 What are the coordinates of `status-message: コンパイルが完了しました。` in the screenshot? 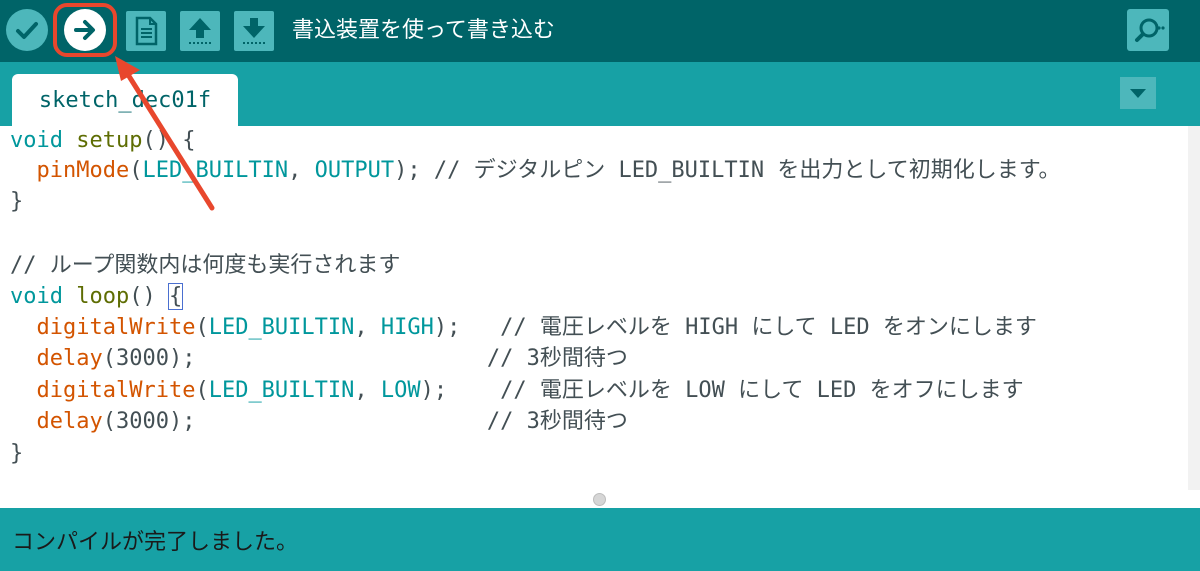 It's located at (155, 542).